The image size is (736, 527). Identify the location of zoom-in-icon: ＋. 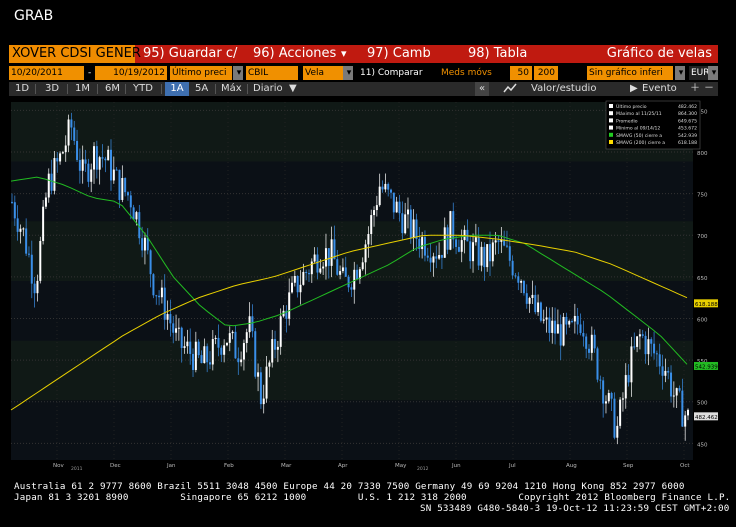
(695, 89).